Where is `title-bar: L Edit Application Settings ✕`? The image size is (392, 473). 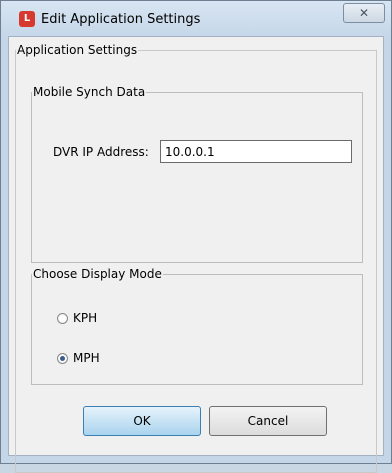
title-bar: L Edit Application Settings ✕ is located at coordinates (196, 21).